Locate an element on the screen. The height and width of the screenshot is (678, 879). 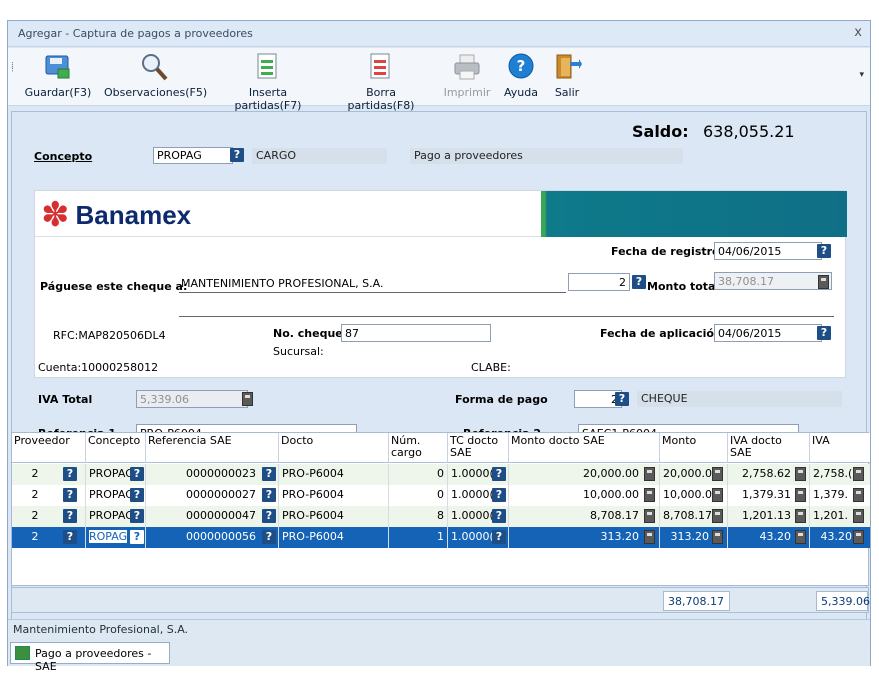
fecha-registro-field: 04/06/2015 is located at coordinates (768, 251).